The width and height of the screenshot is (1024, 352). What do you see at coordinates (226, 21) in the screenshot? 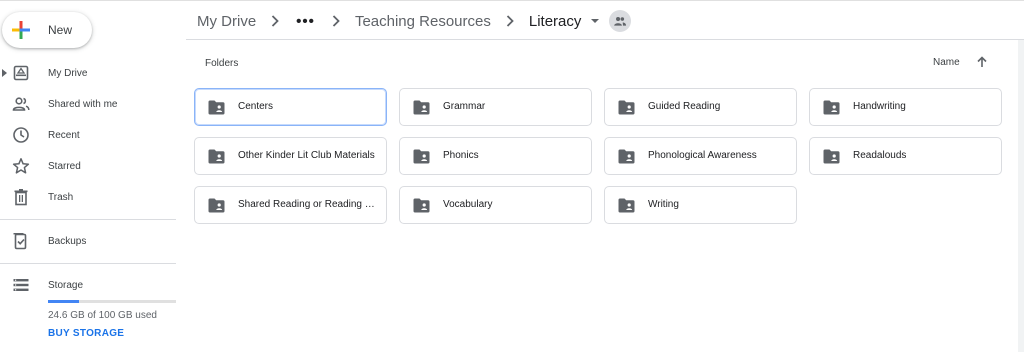
I see `breadcrumb-my-drive: My Drive` at bounding box center [226, 21].